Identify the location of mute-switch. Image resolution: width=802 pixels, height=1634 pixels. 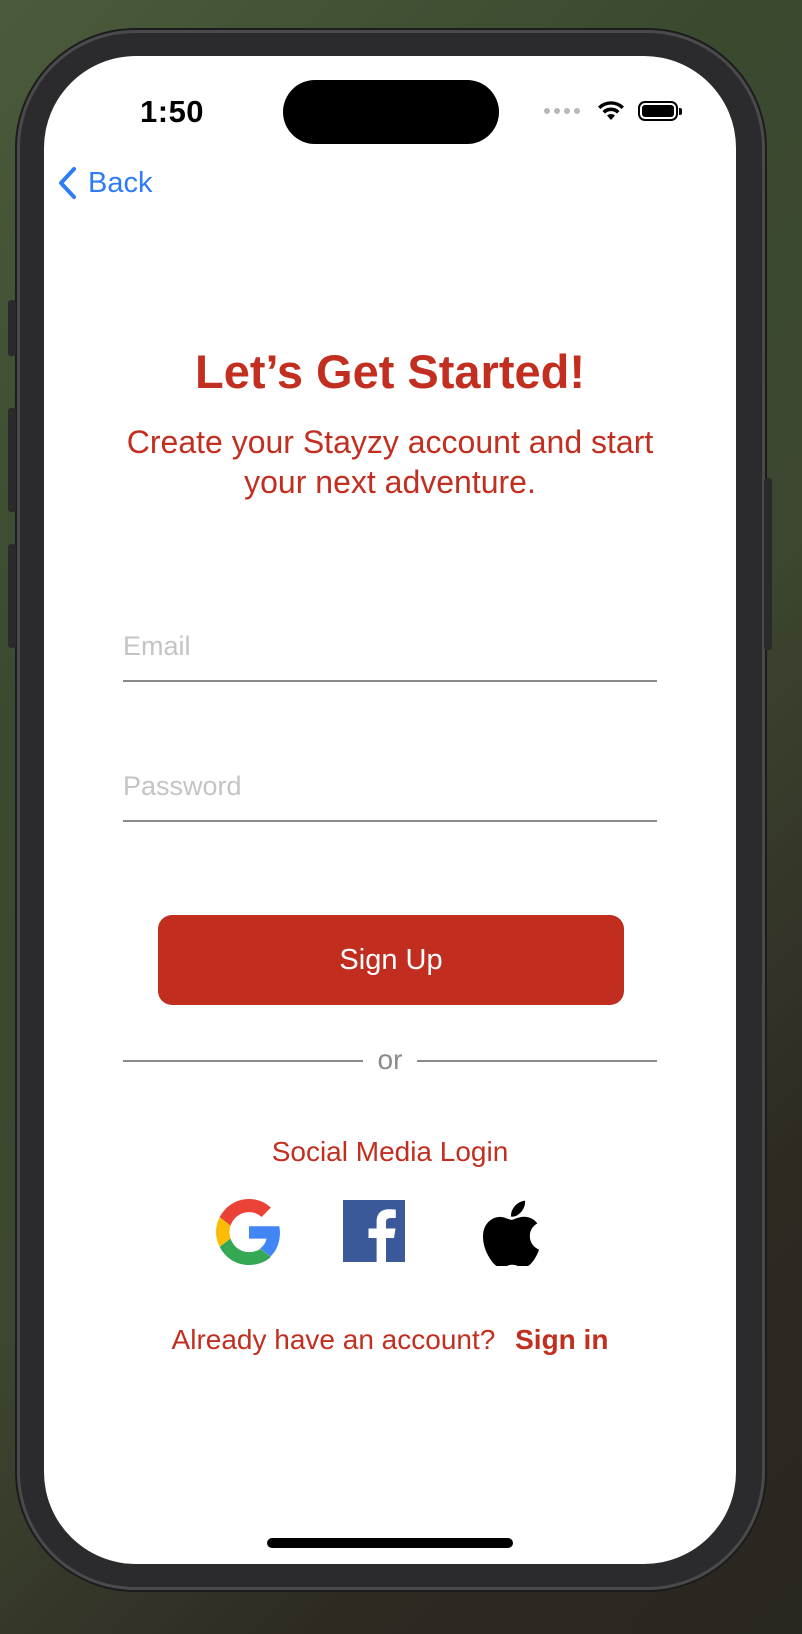
(12, 328).